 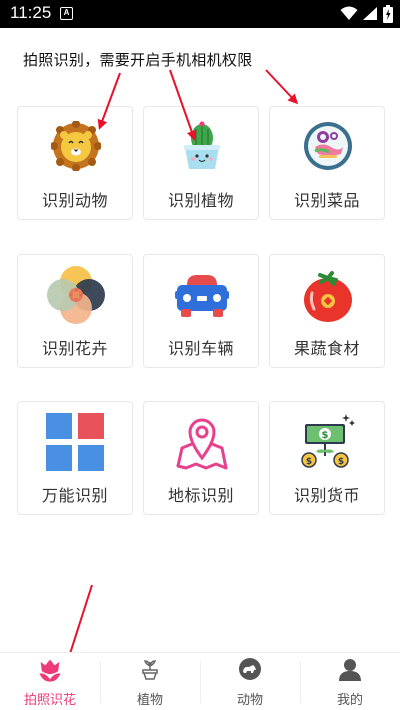 I want to click on tab-profile-label: 我的, so click(x=349, y=700).